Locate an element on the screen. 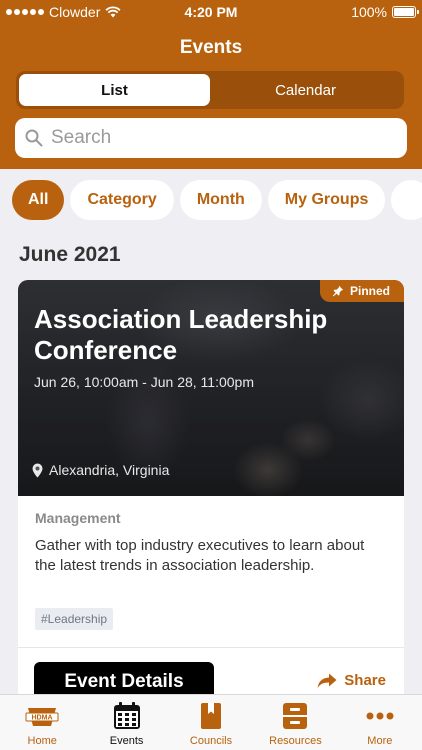  search-placeholder: Search is located at coordinates (81, 137).